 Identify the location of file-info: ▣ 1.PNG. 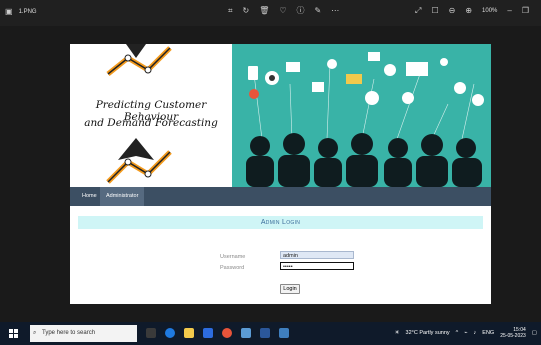
(21, 12).